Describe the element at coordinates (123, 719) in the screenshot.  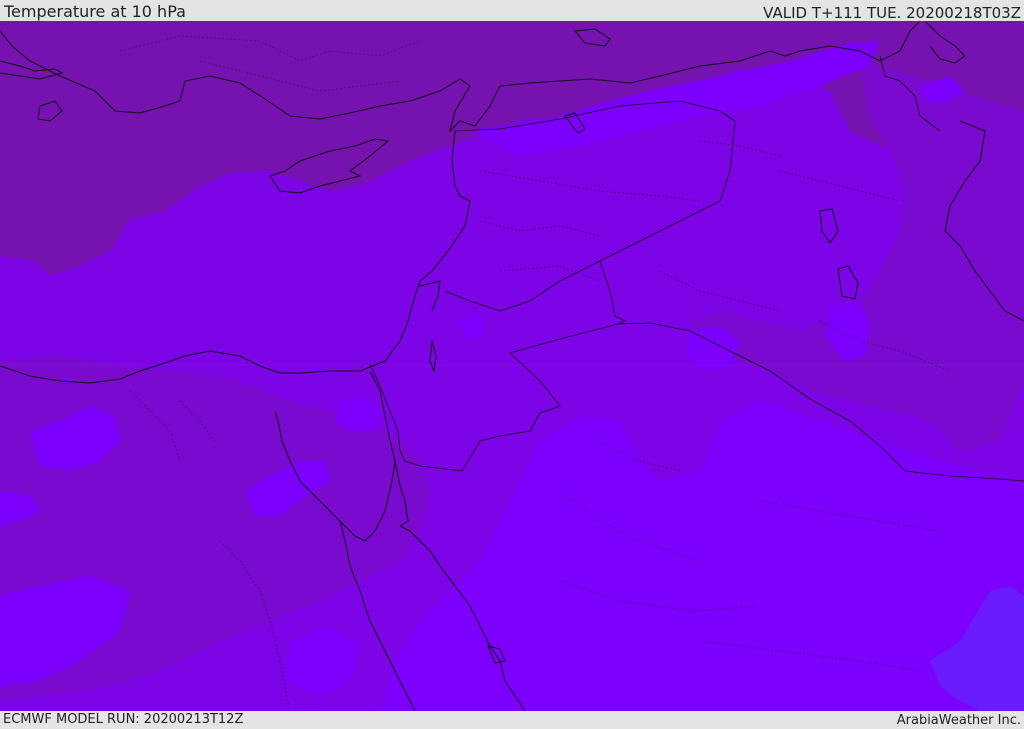
I see `model-run: ECMWF MODEL RUN: 20200213T12Z` at that location.